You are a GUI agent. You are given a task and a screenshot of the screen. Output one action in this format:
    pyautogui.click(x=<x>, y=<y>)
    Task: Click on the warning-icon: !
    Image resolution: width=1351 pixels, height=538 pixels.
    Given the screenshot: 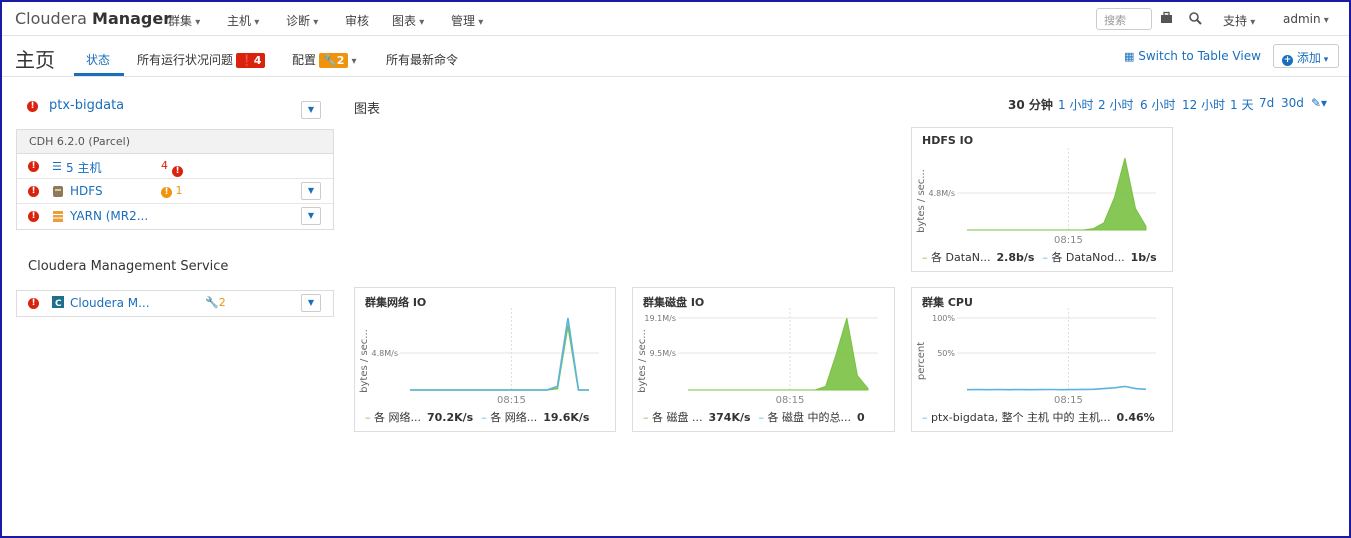 What is the action you would take?
    pyautogui.click(x=166, y=192)
    